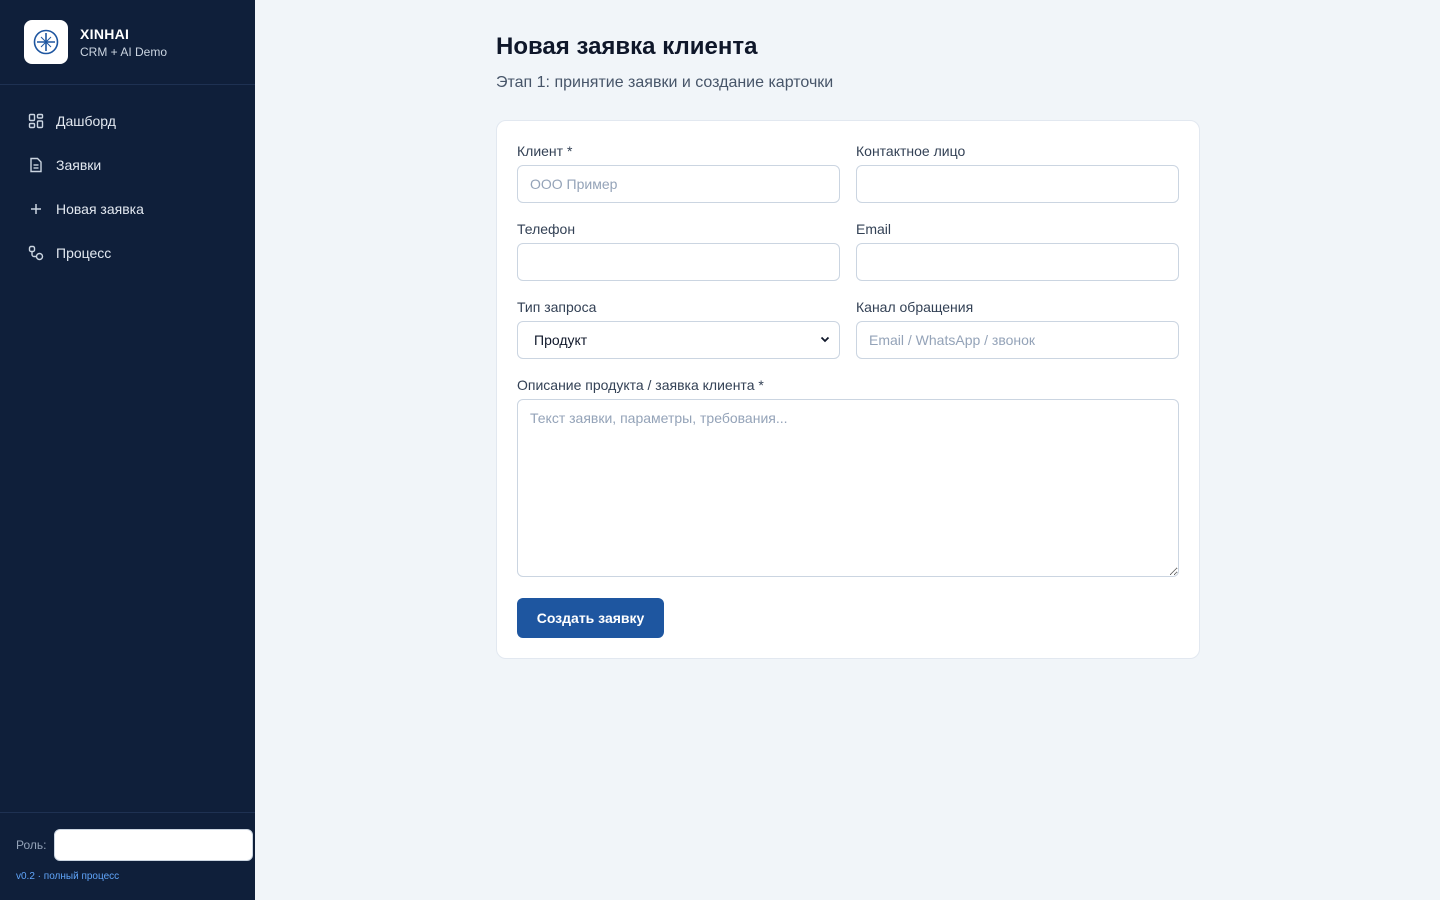  Describe the element at coordinates (46, 42) in the screenshot. I see `compass-icon` at that location.